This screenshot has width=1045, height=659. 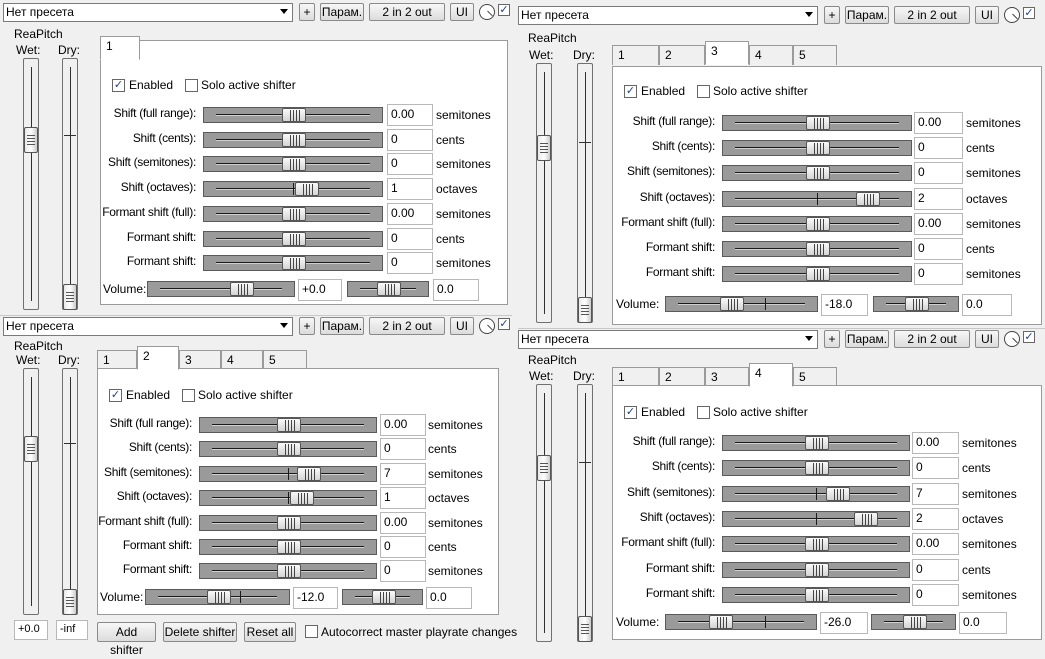 What do you see at coordinates (311, 631) in the screenshot?
I see `autocorrect-checkbox` at bounding box center [311, 631].